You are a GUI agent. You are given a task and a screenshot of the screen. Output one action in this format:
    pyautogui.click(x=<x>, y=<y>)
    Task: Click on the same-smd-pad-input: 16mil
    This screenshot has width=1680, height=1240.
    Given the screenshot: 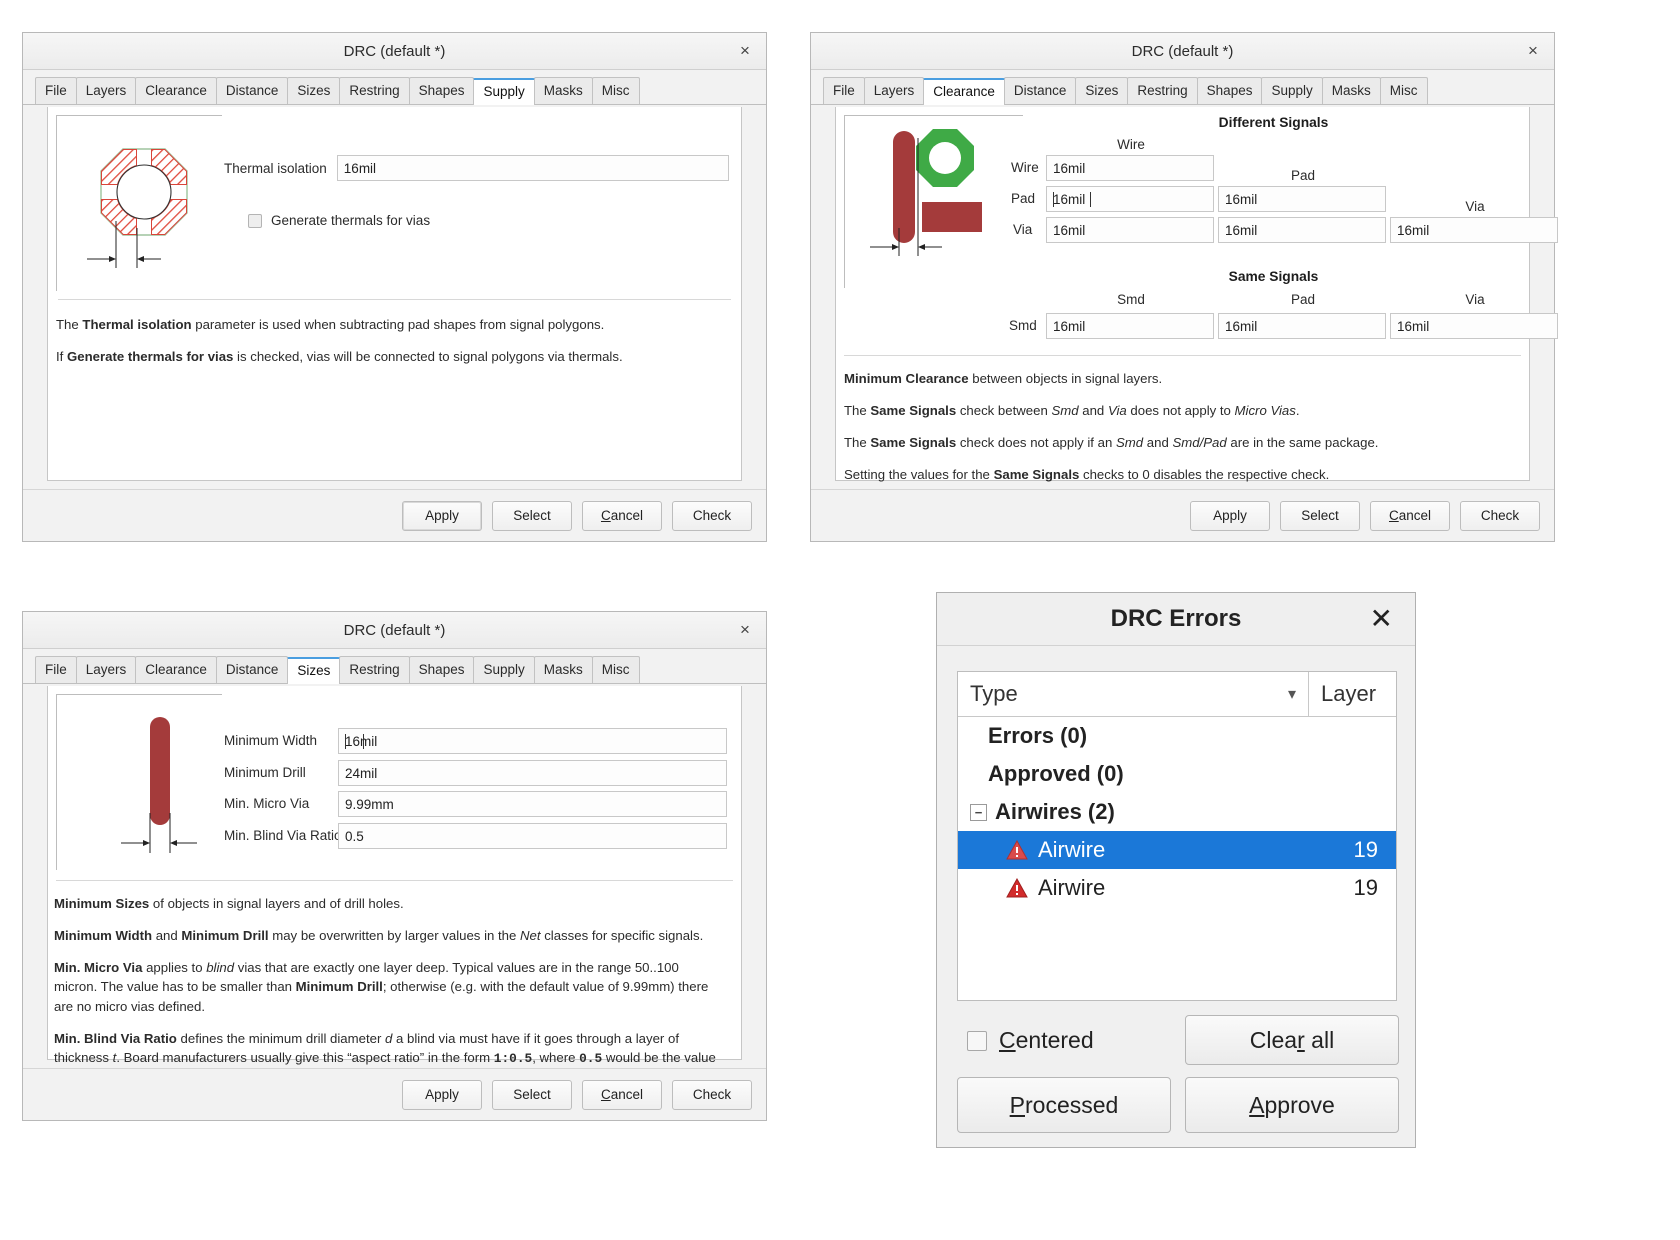 What is the action you would take?
    pyautogui.click(x=1302, y=326)
    